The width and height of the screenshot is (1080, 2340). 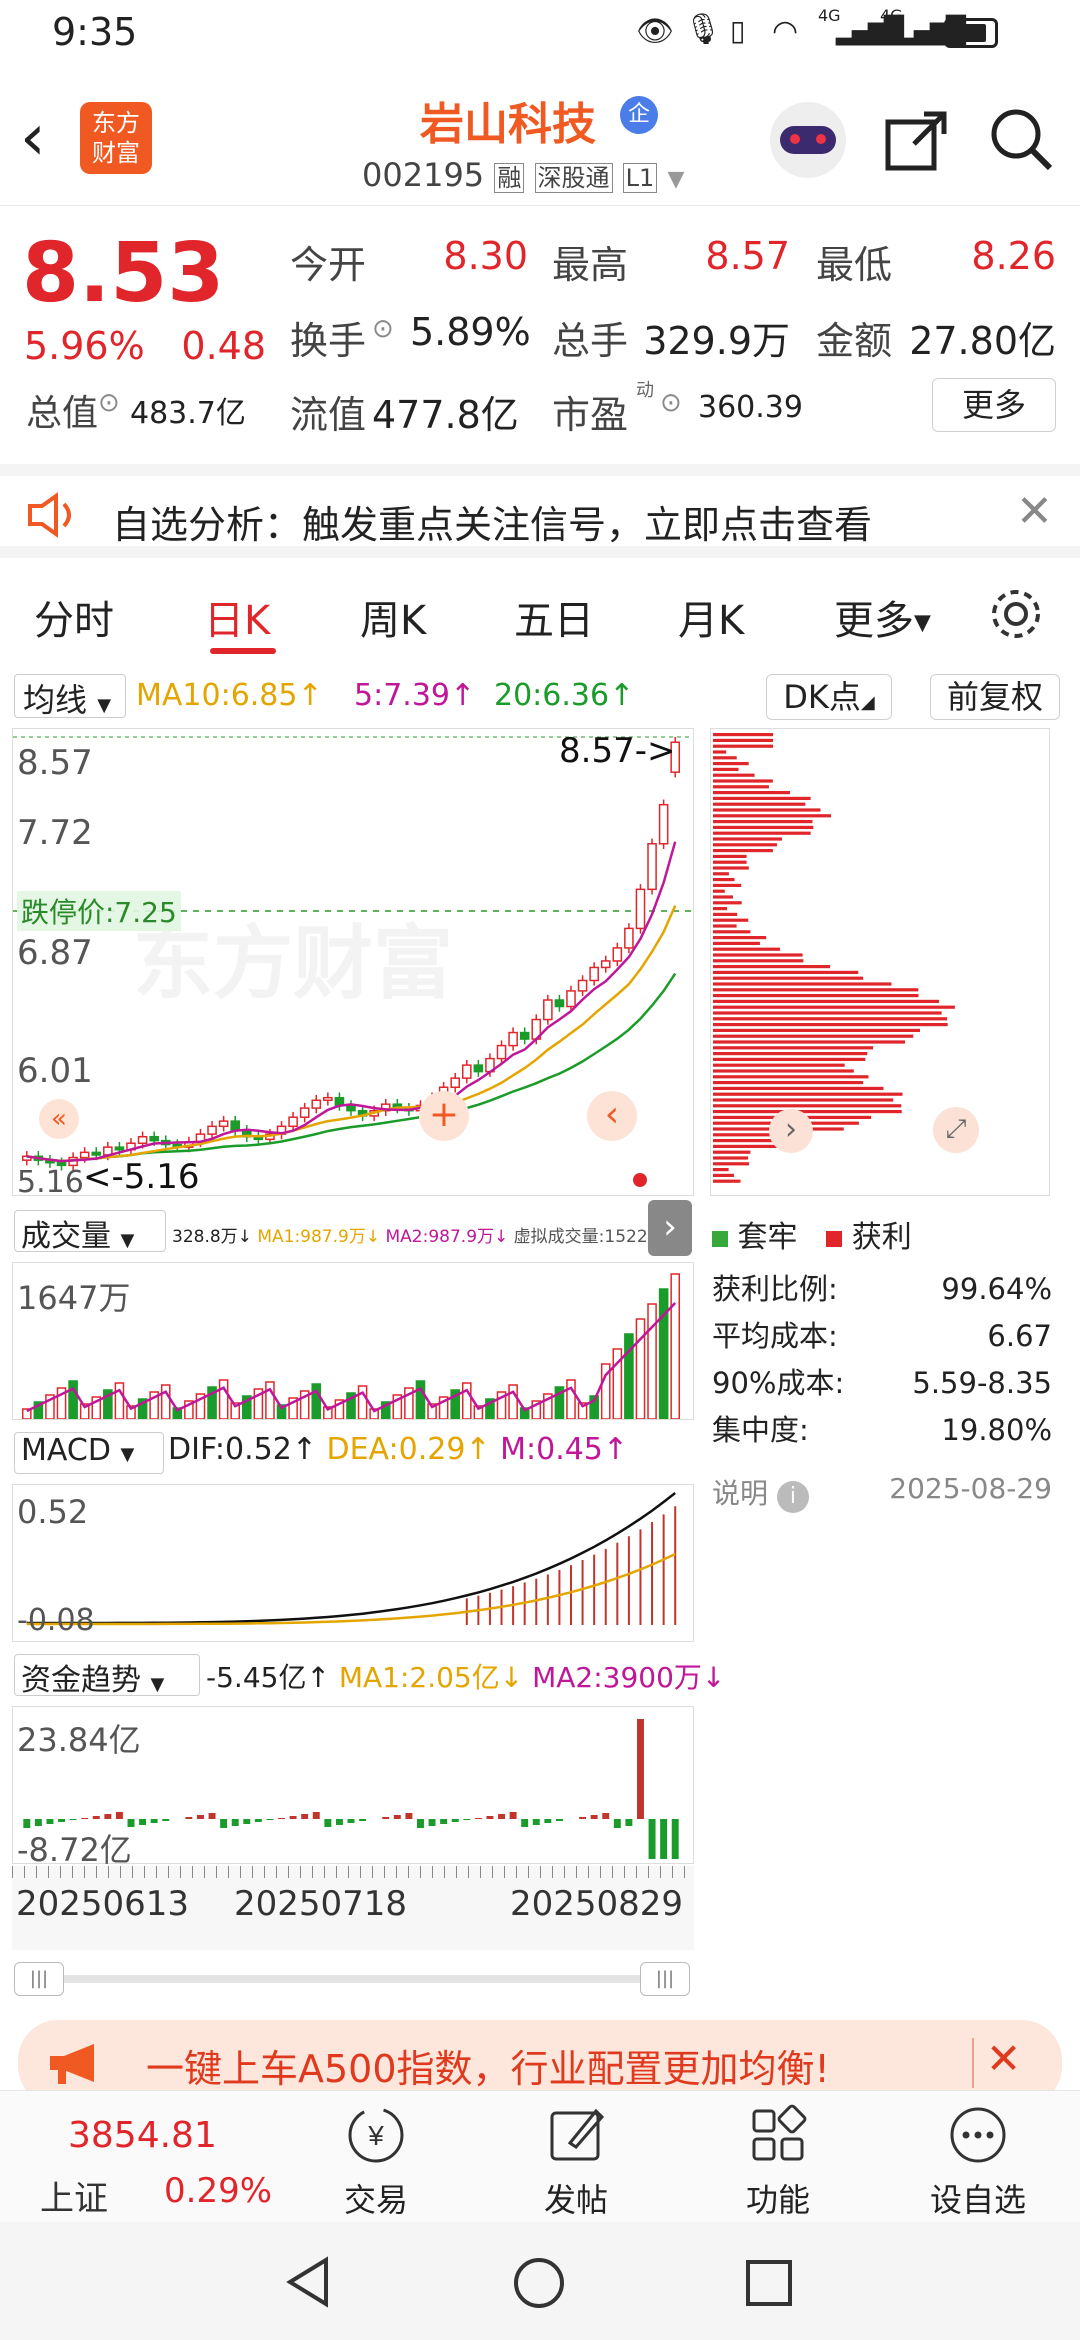 What do you see at coordinates (55, 1071) in the screenshot?
I see `price-tick: 6.01` at bounding box center [55, 1071].